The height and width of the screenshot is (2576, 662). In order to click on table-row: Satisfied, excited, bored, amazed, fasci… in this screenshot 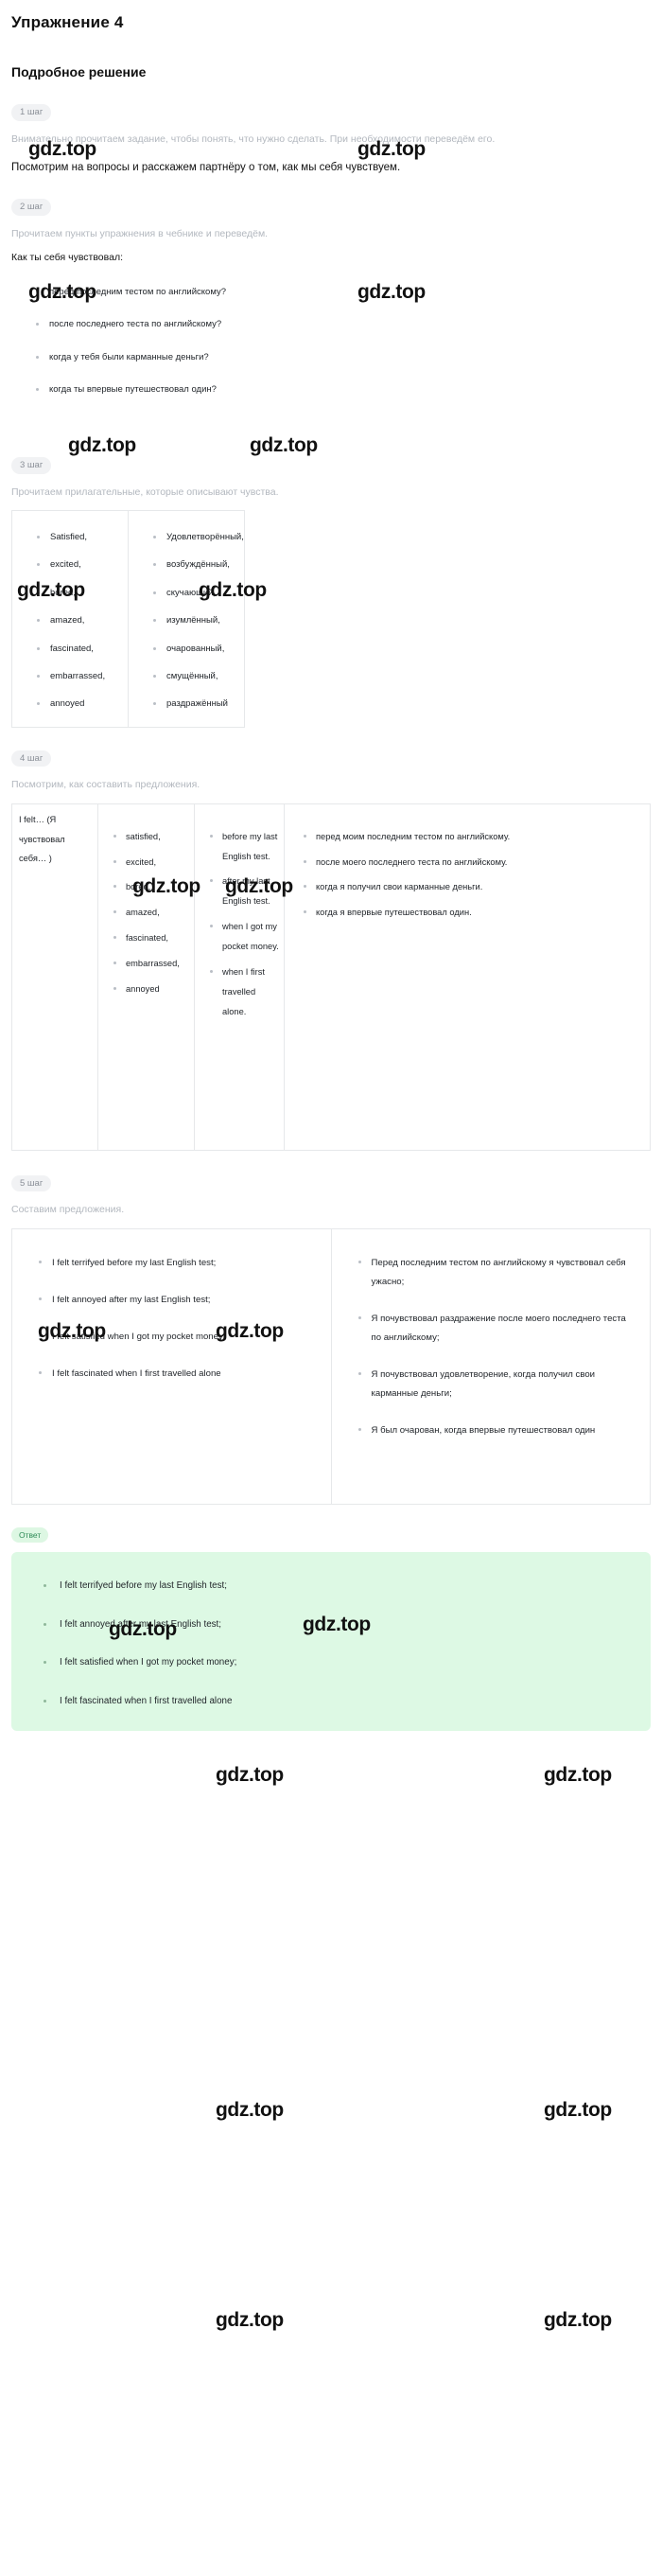, I will do `click(128, 619)`.